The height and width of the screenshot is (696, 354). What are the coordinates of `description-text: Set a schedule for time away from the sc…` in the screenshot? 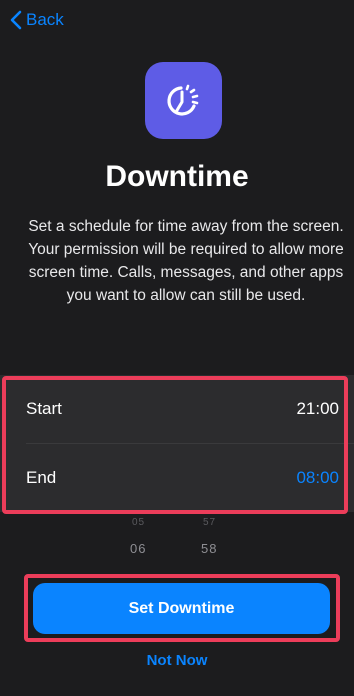 It's located at (186, 261).